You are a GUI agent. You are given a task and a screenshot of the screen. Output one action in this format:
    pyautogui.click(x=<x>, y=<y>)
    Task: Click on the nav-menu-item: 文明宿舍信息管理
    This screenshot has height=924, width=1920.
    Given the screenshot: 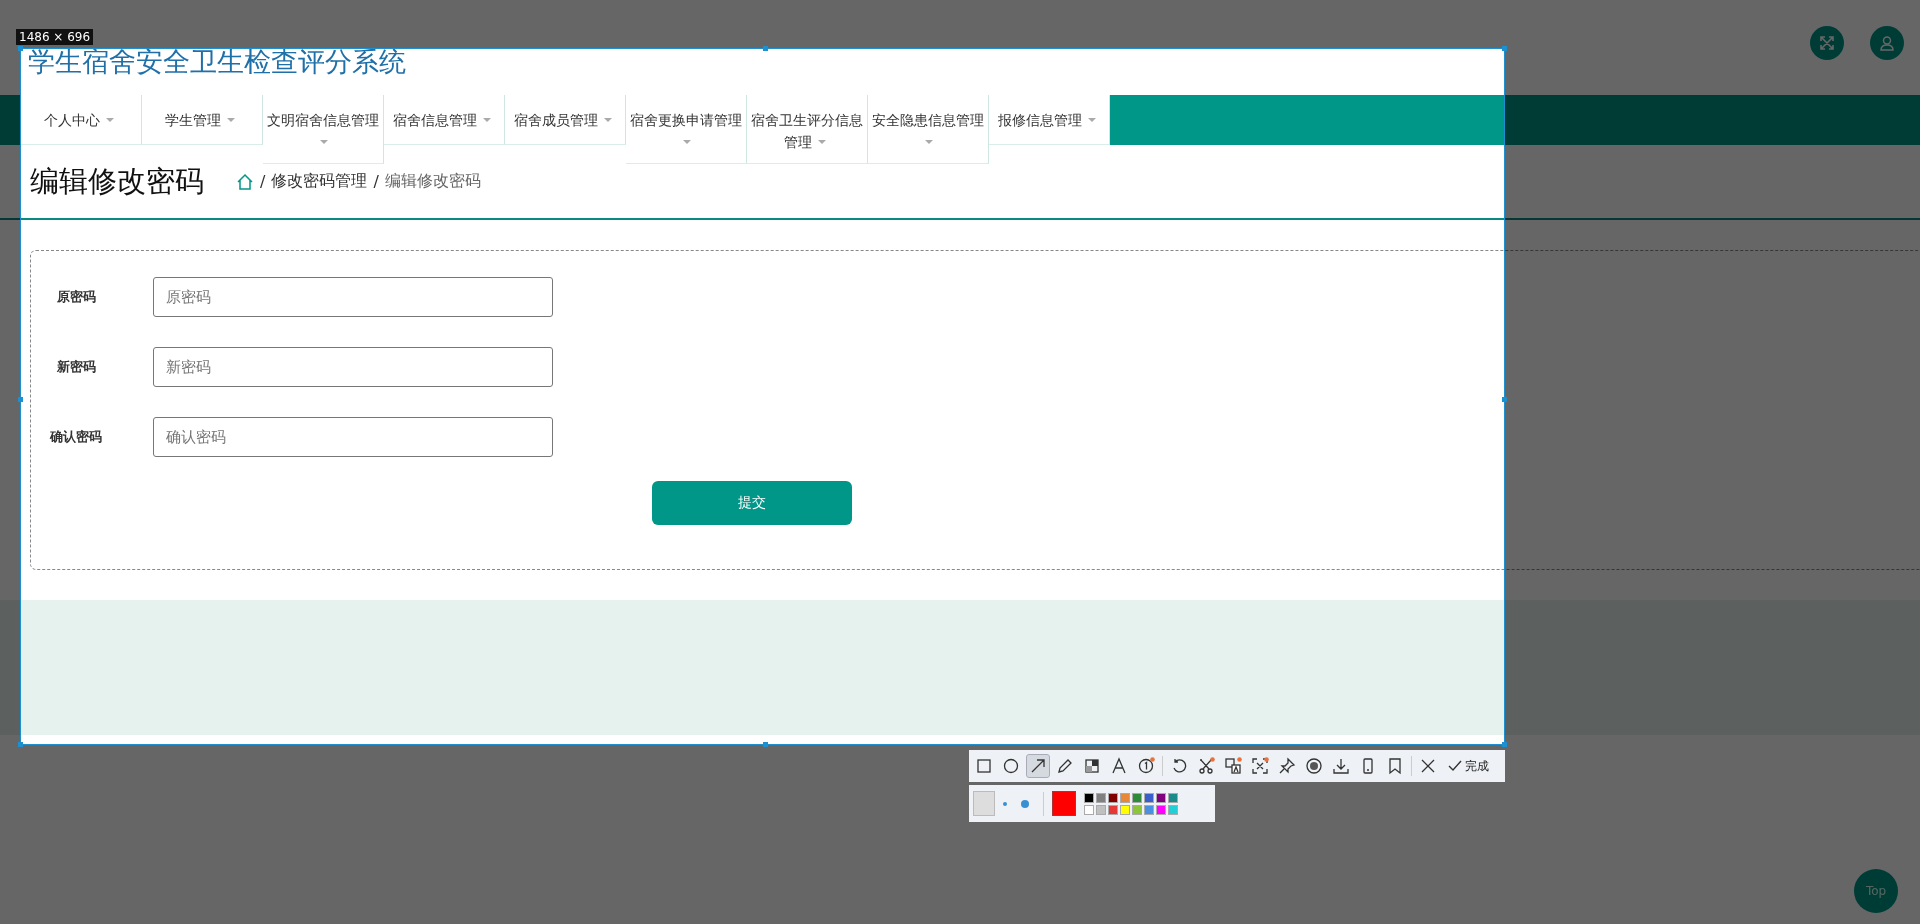 What is the action you would take?
    pyautogui.click(x=323, y=129)
    